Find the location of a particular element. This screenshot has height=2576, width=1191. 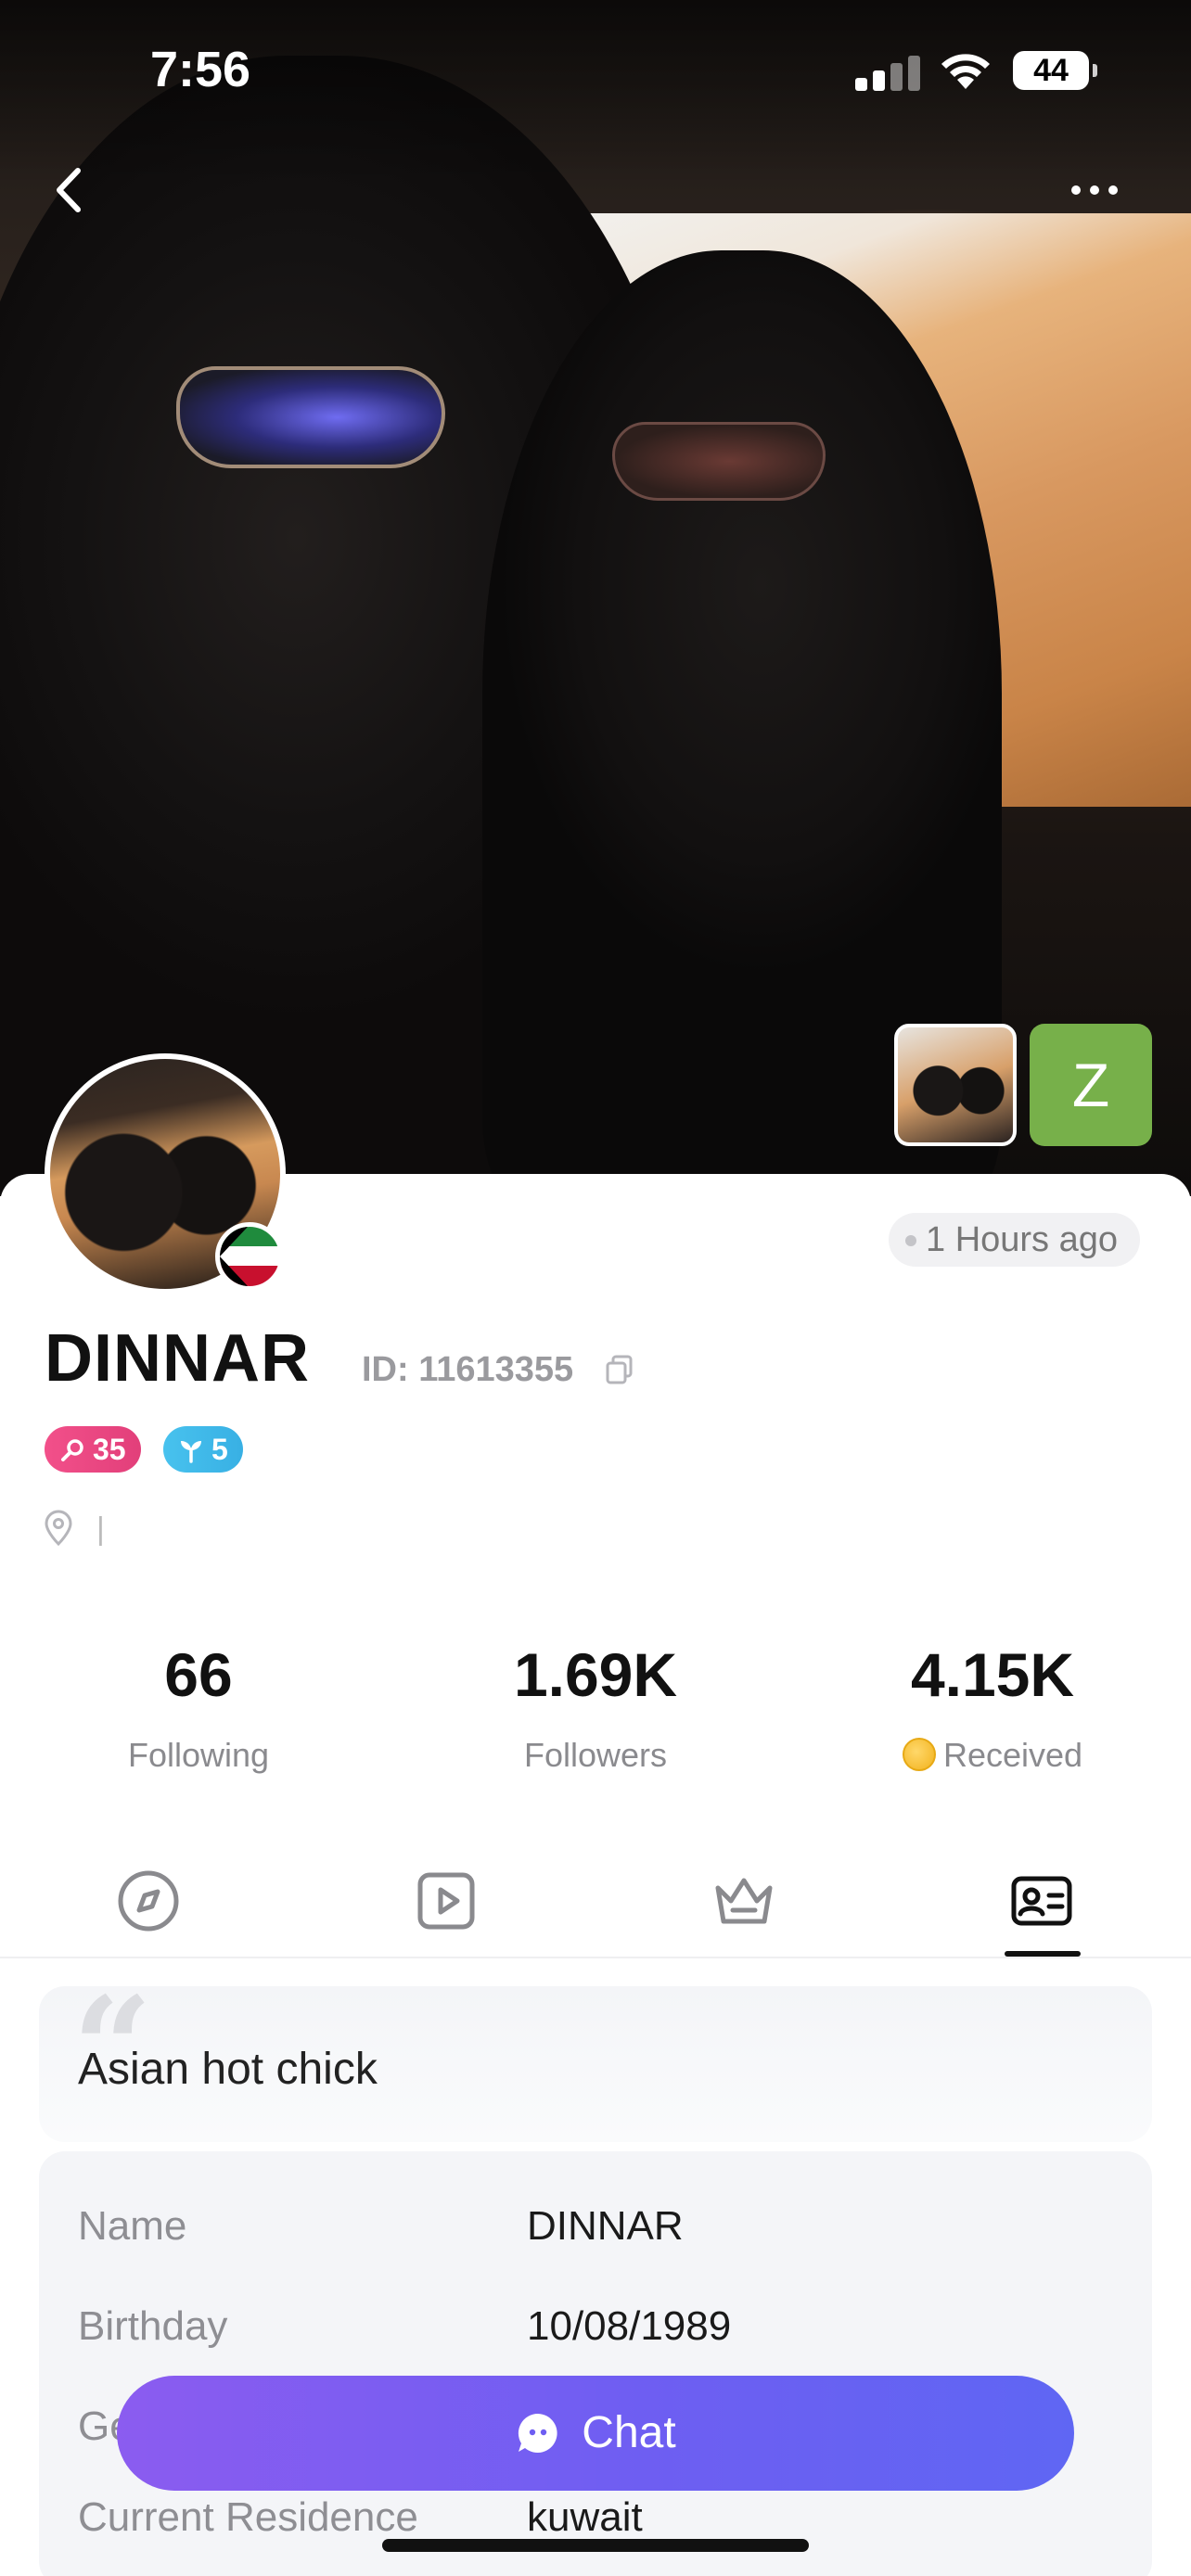

status-time: 7:56 is located at coordinates (200, 69).